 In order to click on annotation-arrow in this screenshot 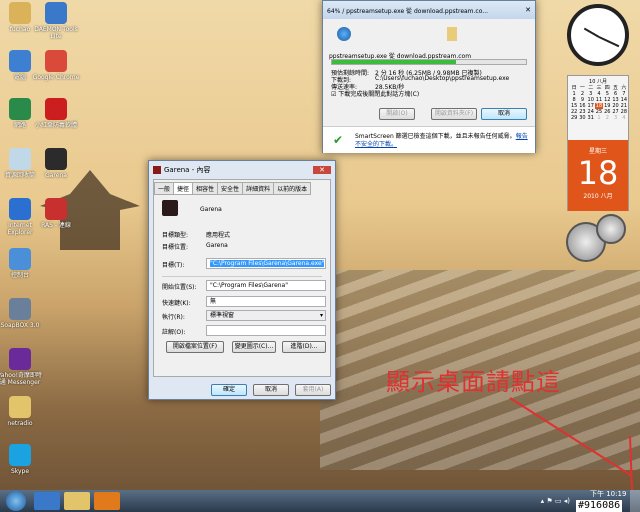, I will do `click(571, 444)`.